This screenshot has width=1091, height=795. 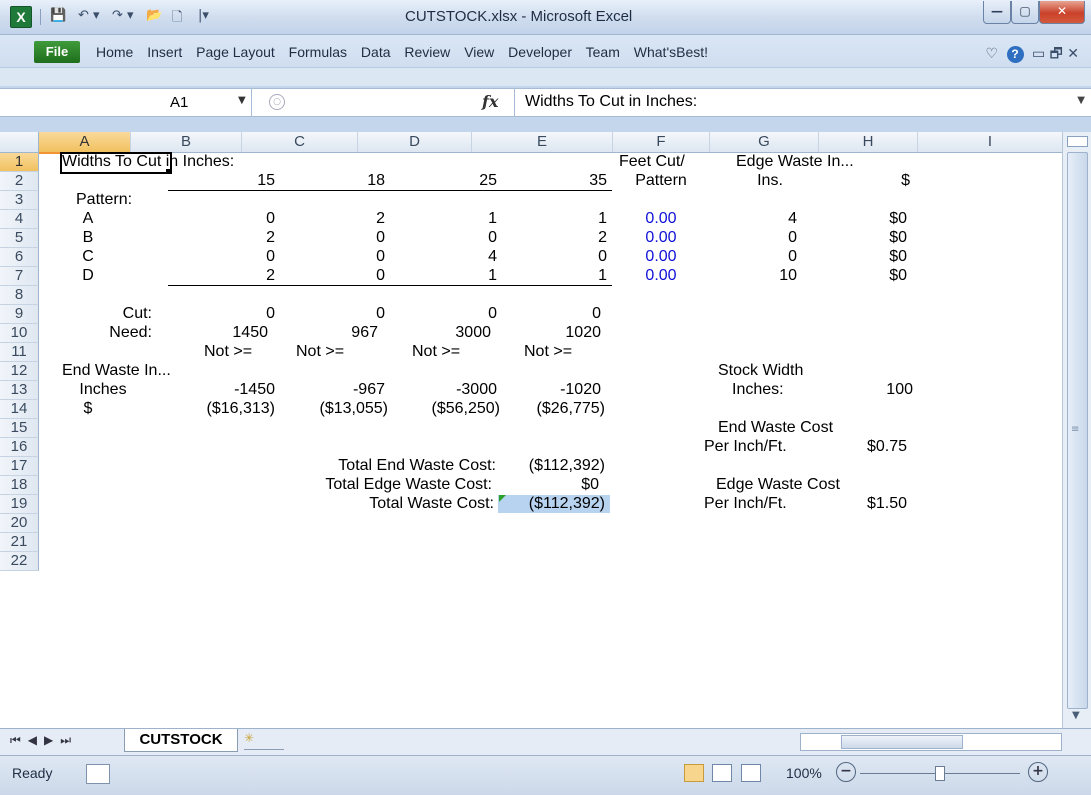 I want to click on minimize-button: —, so click(x=997, y=12).